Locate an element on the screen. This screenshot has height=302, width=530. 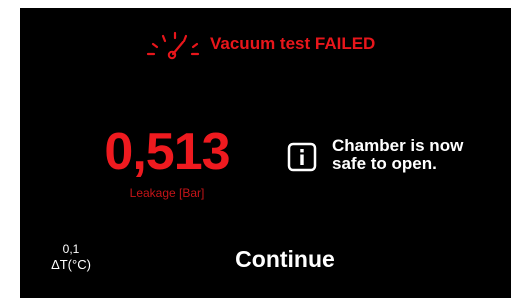
safety-message: Chamber is now safe to open. is located at coordinates (397, 155).